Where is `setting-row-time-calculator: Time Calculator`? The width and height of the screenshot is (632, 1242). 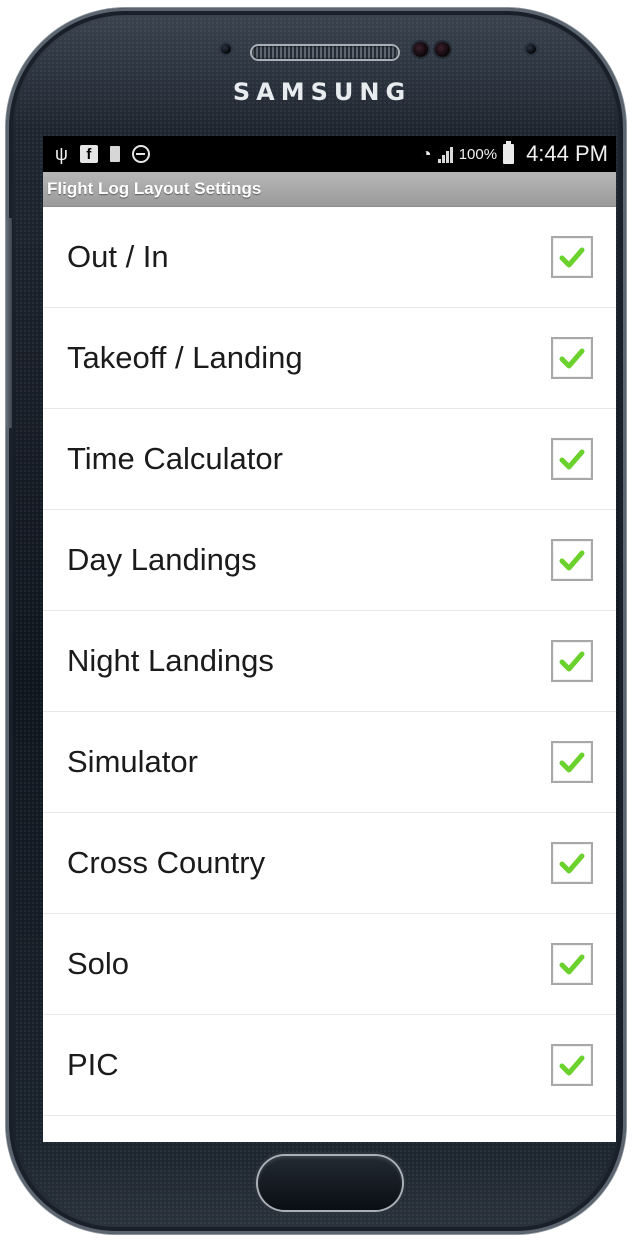
setting-row-time-calculator: Time Calculator is located at coordinates (329, 459).